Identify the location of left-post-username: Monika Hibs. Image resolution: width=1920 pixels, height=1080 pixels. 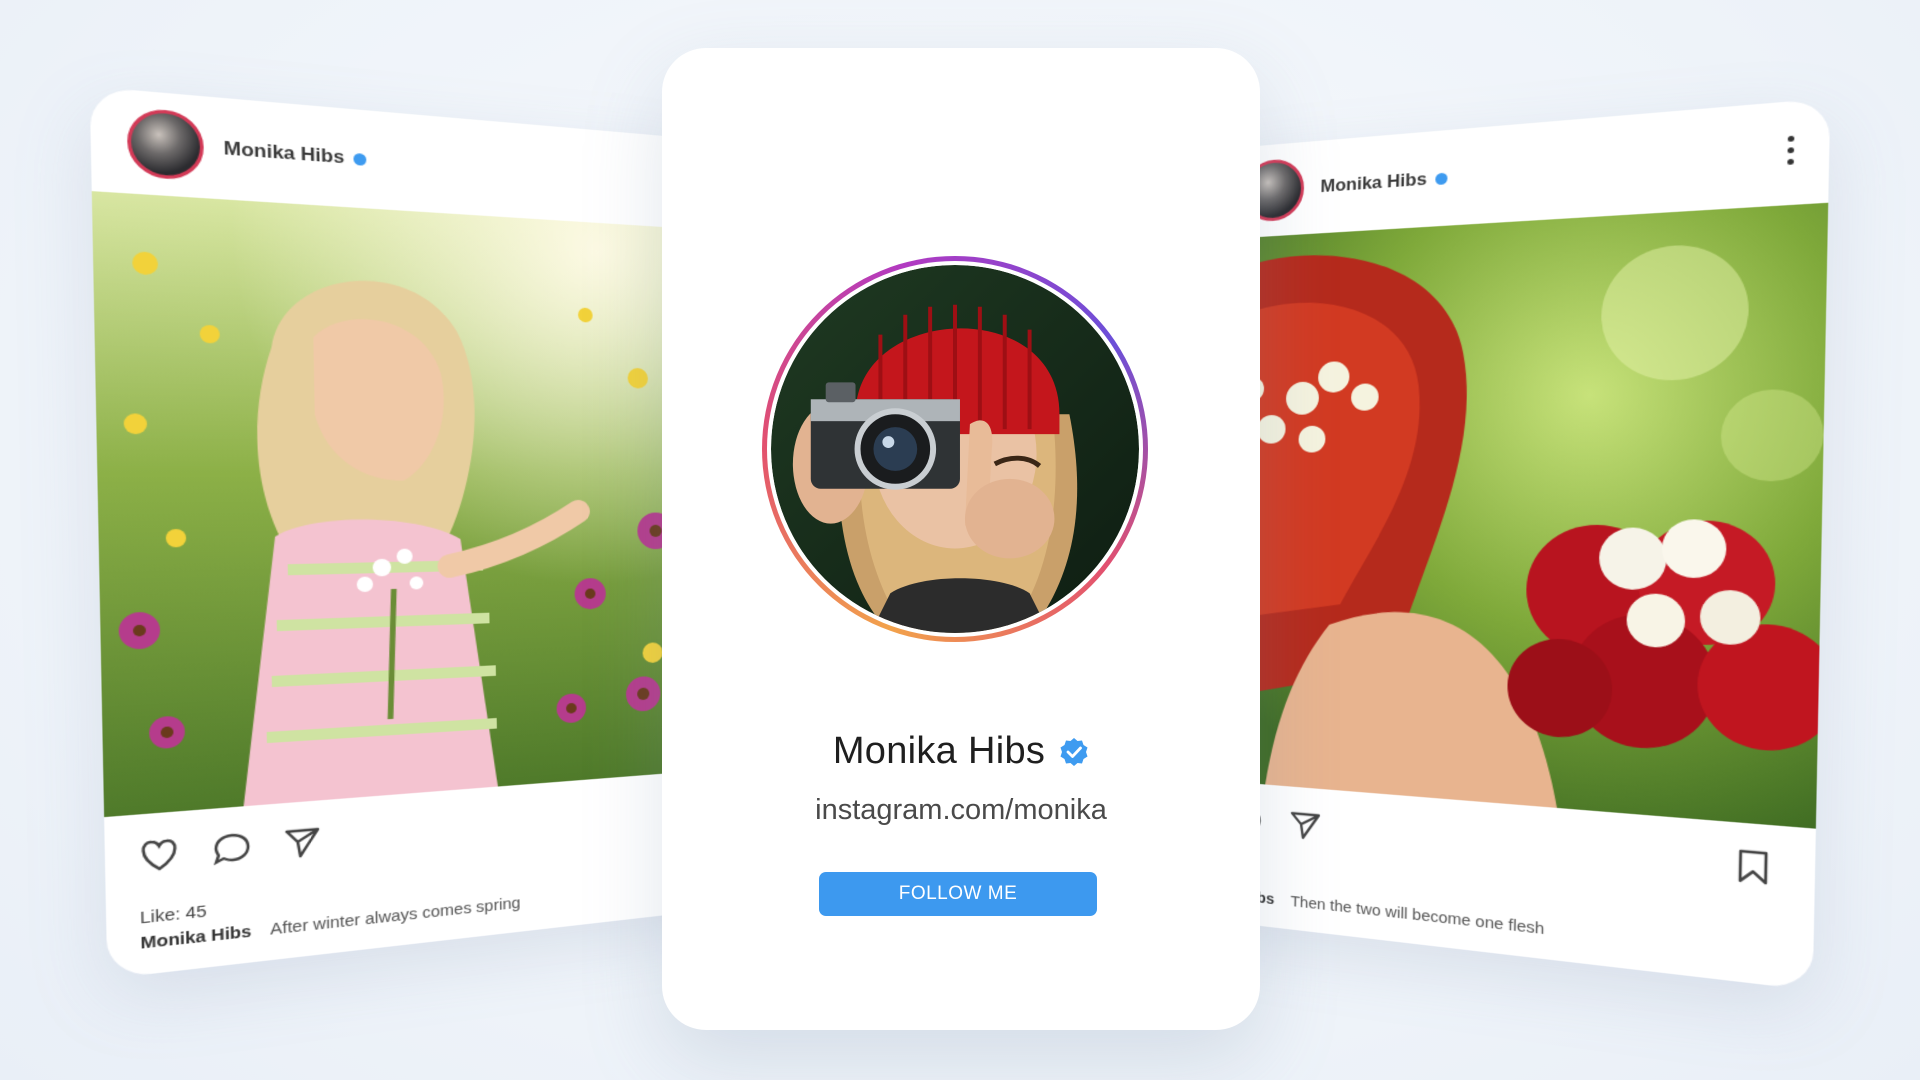
(283, 152).